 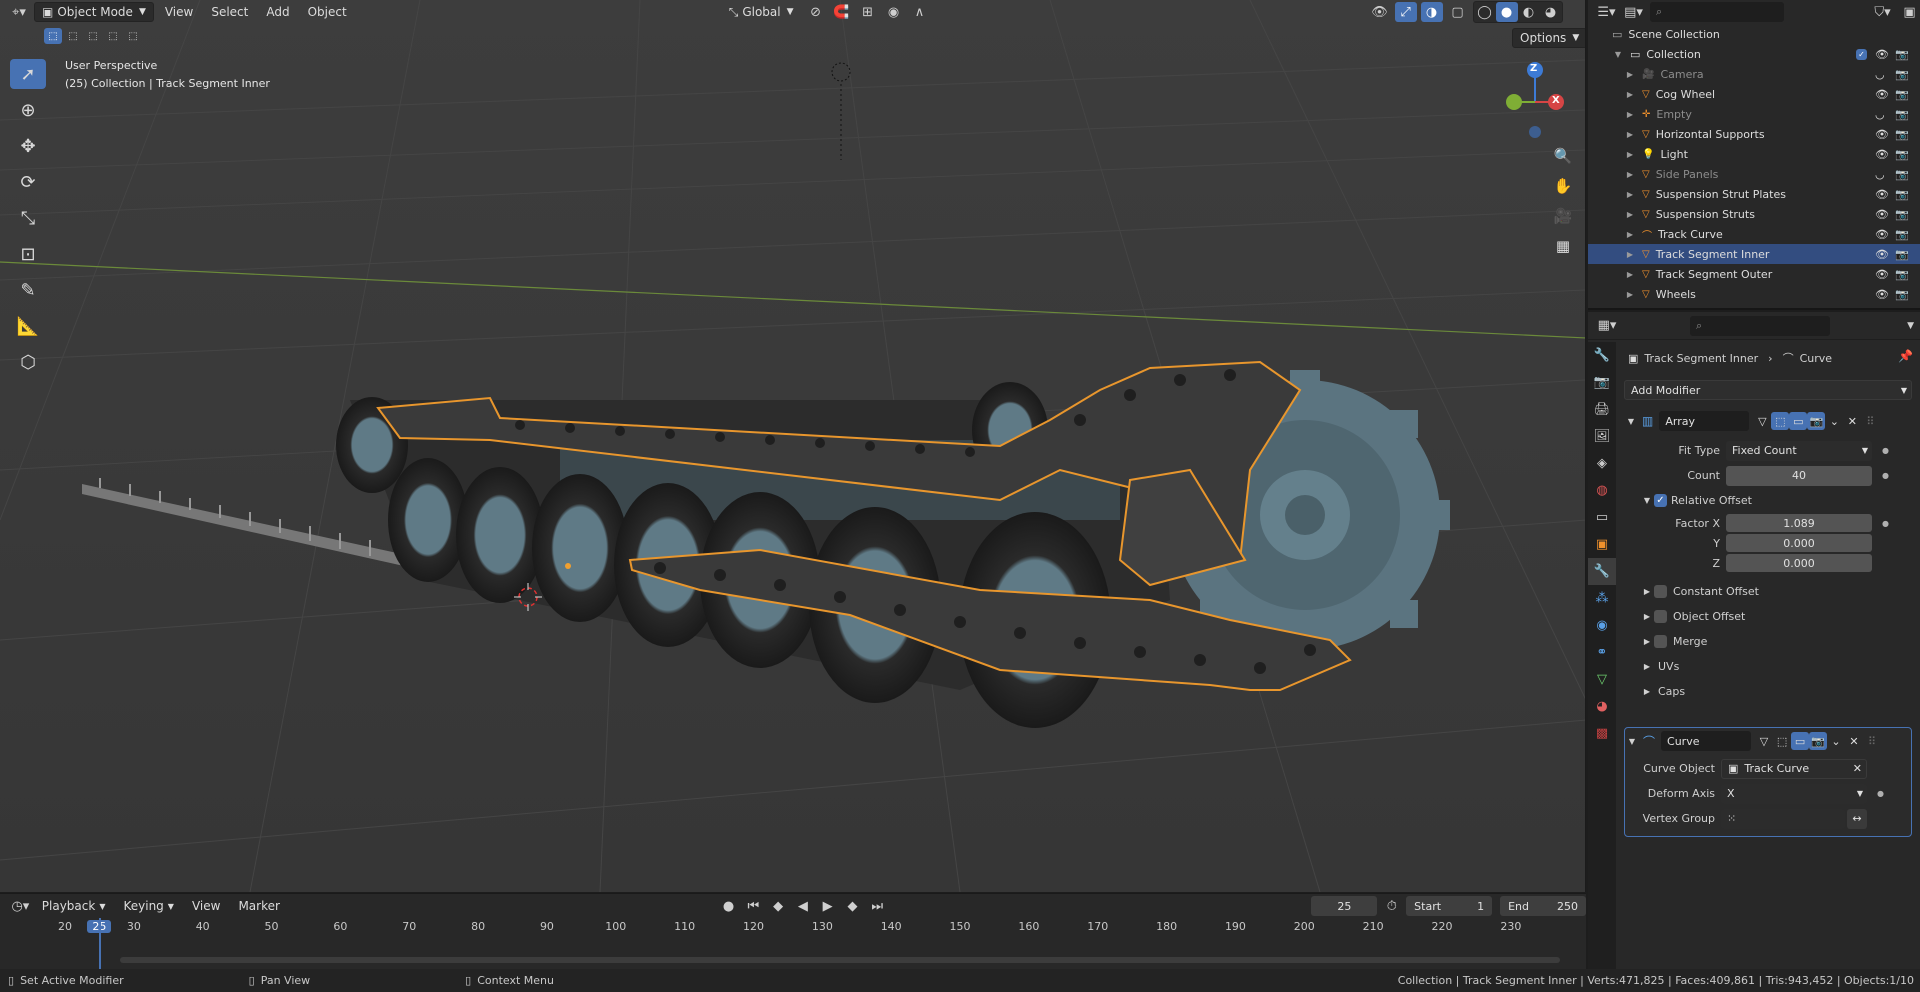 What do you see at coordinates (206, 906) in the screenshot?
I see `menu-timeline-view: View` at bounding box center [206, 906].